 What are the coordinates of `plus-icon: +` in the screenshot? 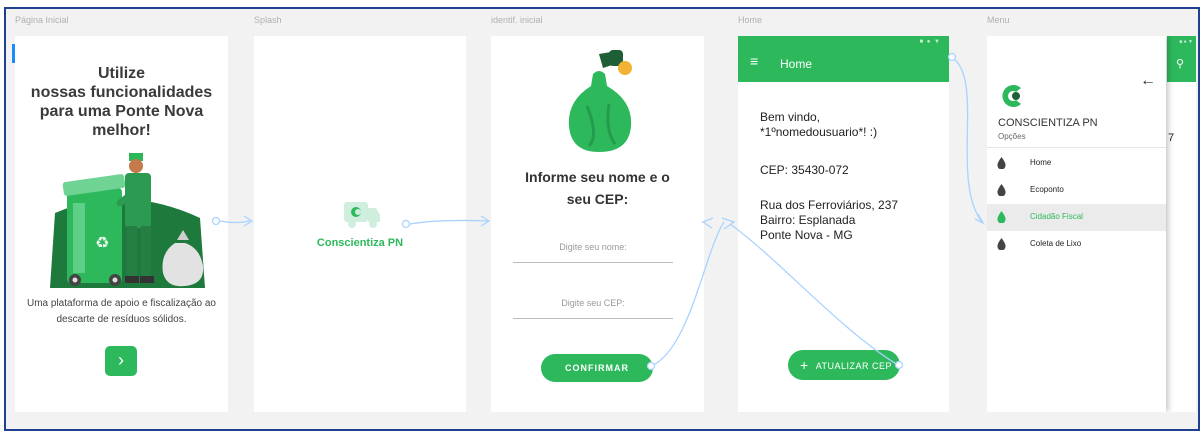 It's located at (804, 365).